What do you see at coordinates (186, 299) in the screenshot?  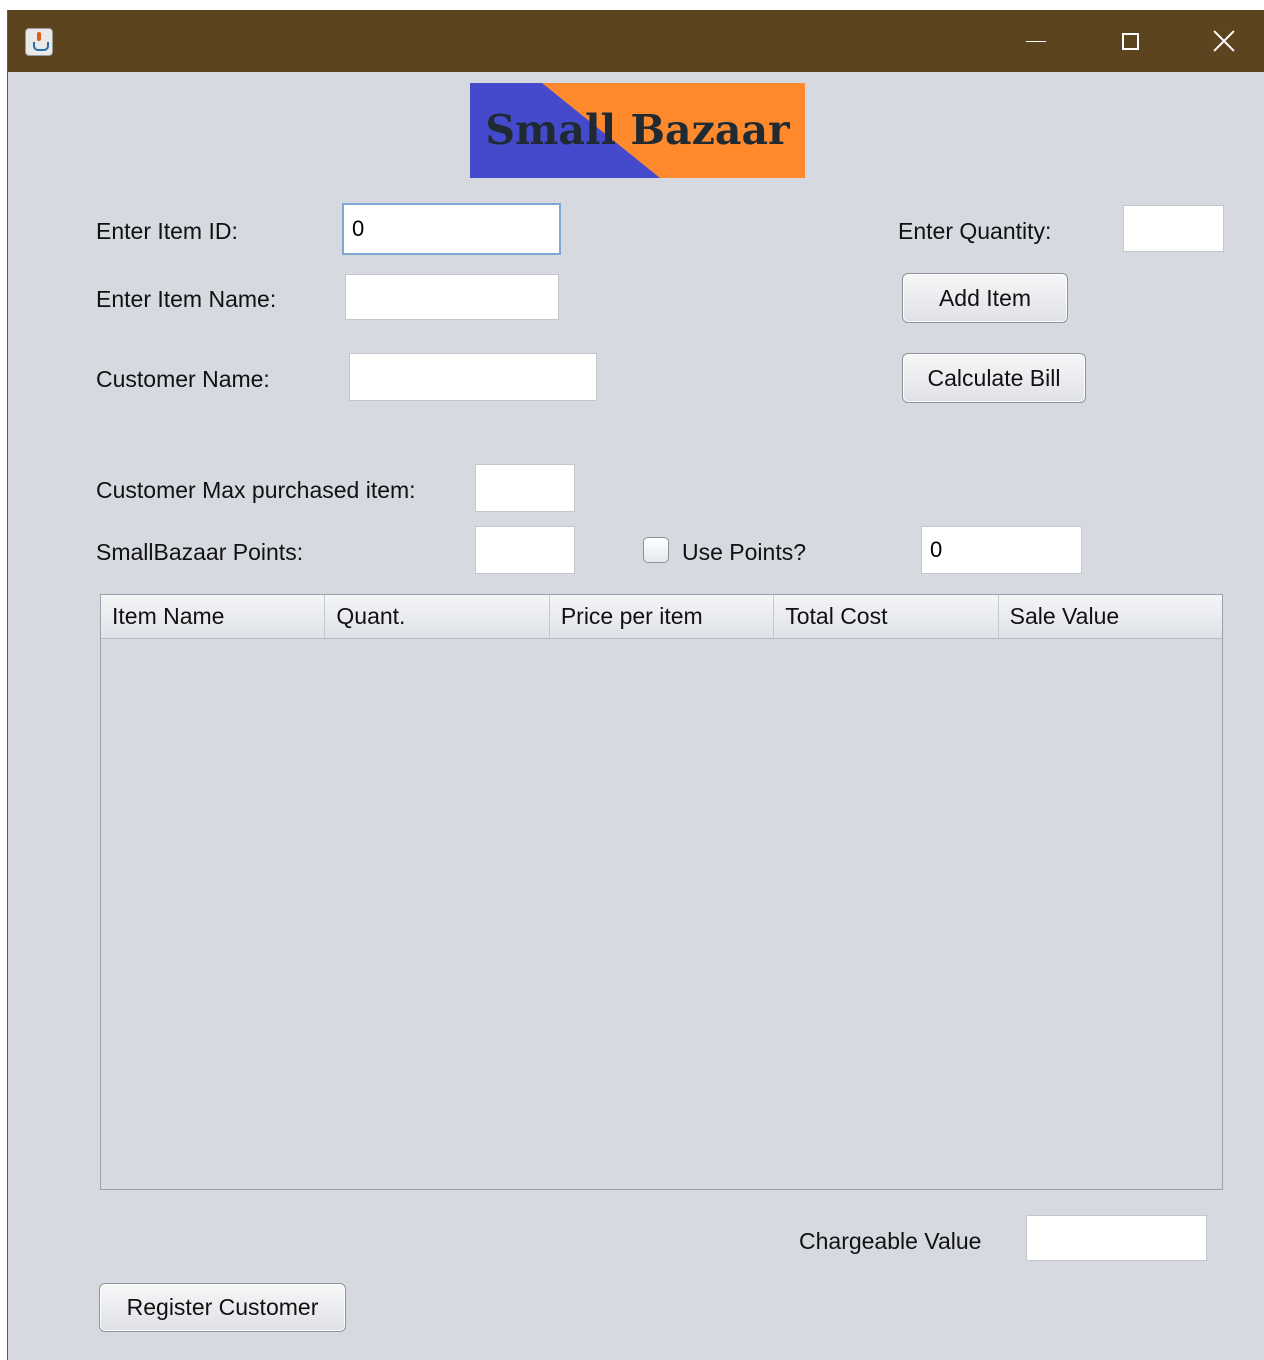 I see `item-name-label: Enter Item Name:` at bounding box center [186, 299].